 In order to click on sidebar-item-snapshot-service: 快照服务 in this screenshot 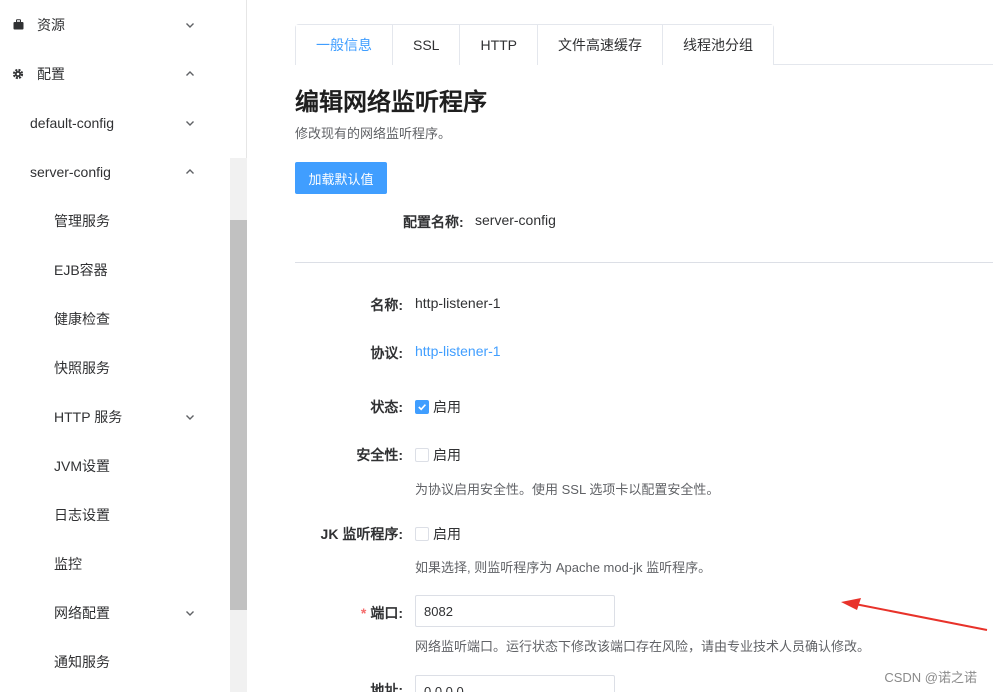, I will do `click(115, 367)`.